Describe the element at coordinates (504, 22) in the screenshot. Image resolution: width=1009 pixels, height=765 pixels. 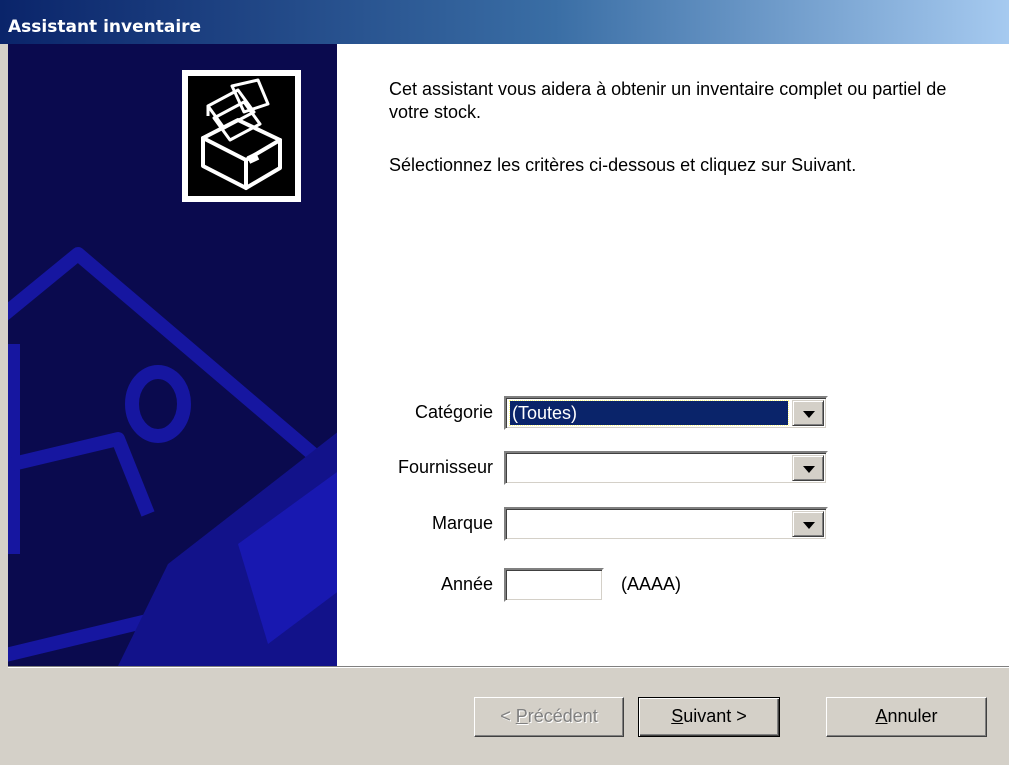
I see `title-bar: Assistant inventaire` at that location.